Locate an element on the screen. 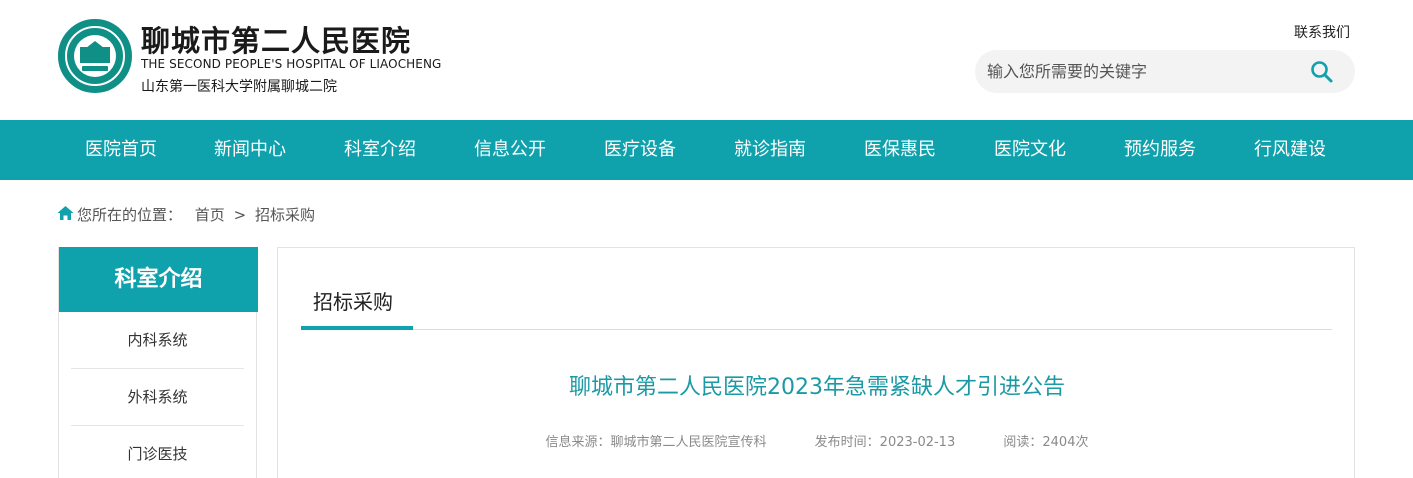 Image resolution: width=1413 pixels, height=478 pixels. sidebar-item-surgery: 外科系统 is located at coordinates (157, 397).